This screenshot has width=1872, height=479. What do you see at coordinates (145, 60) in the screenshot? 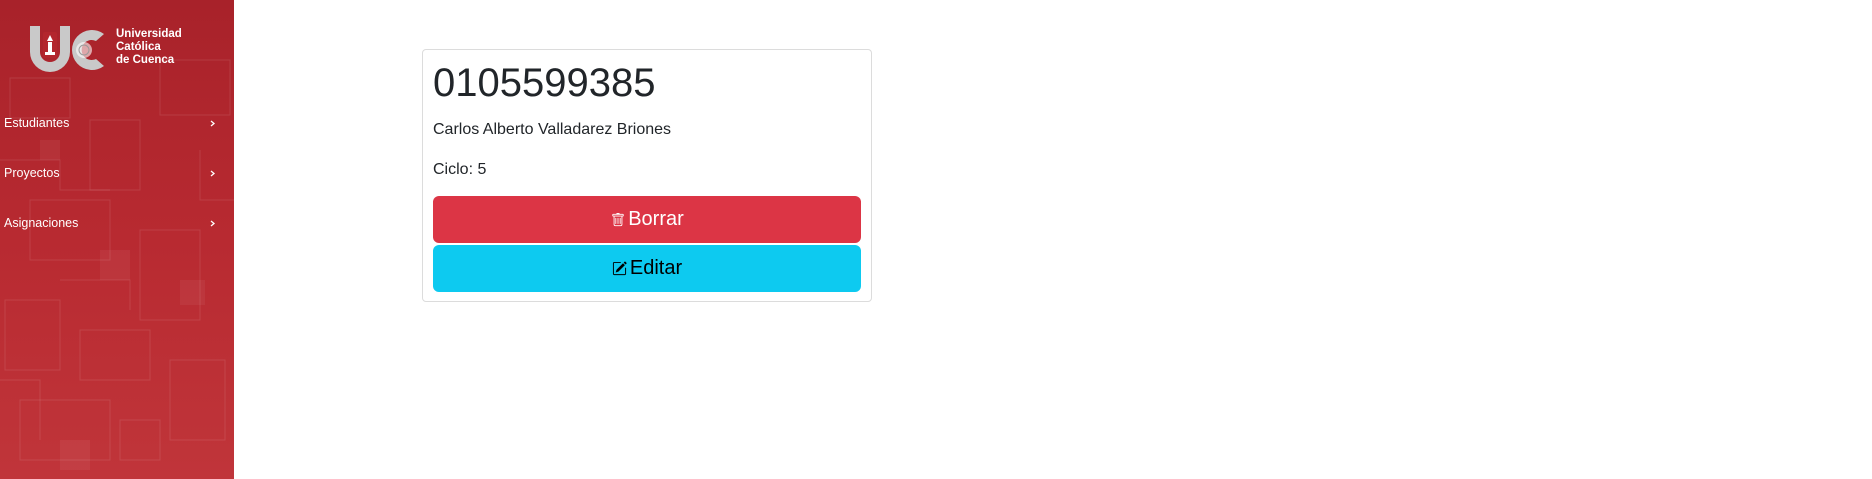
I see `logo-text-line-3: de Cuenca` at bounding box center [145, 60].